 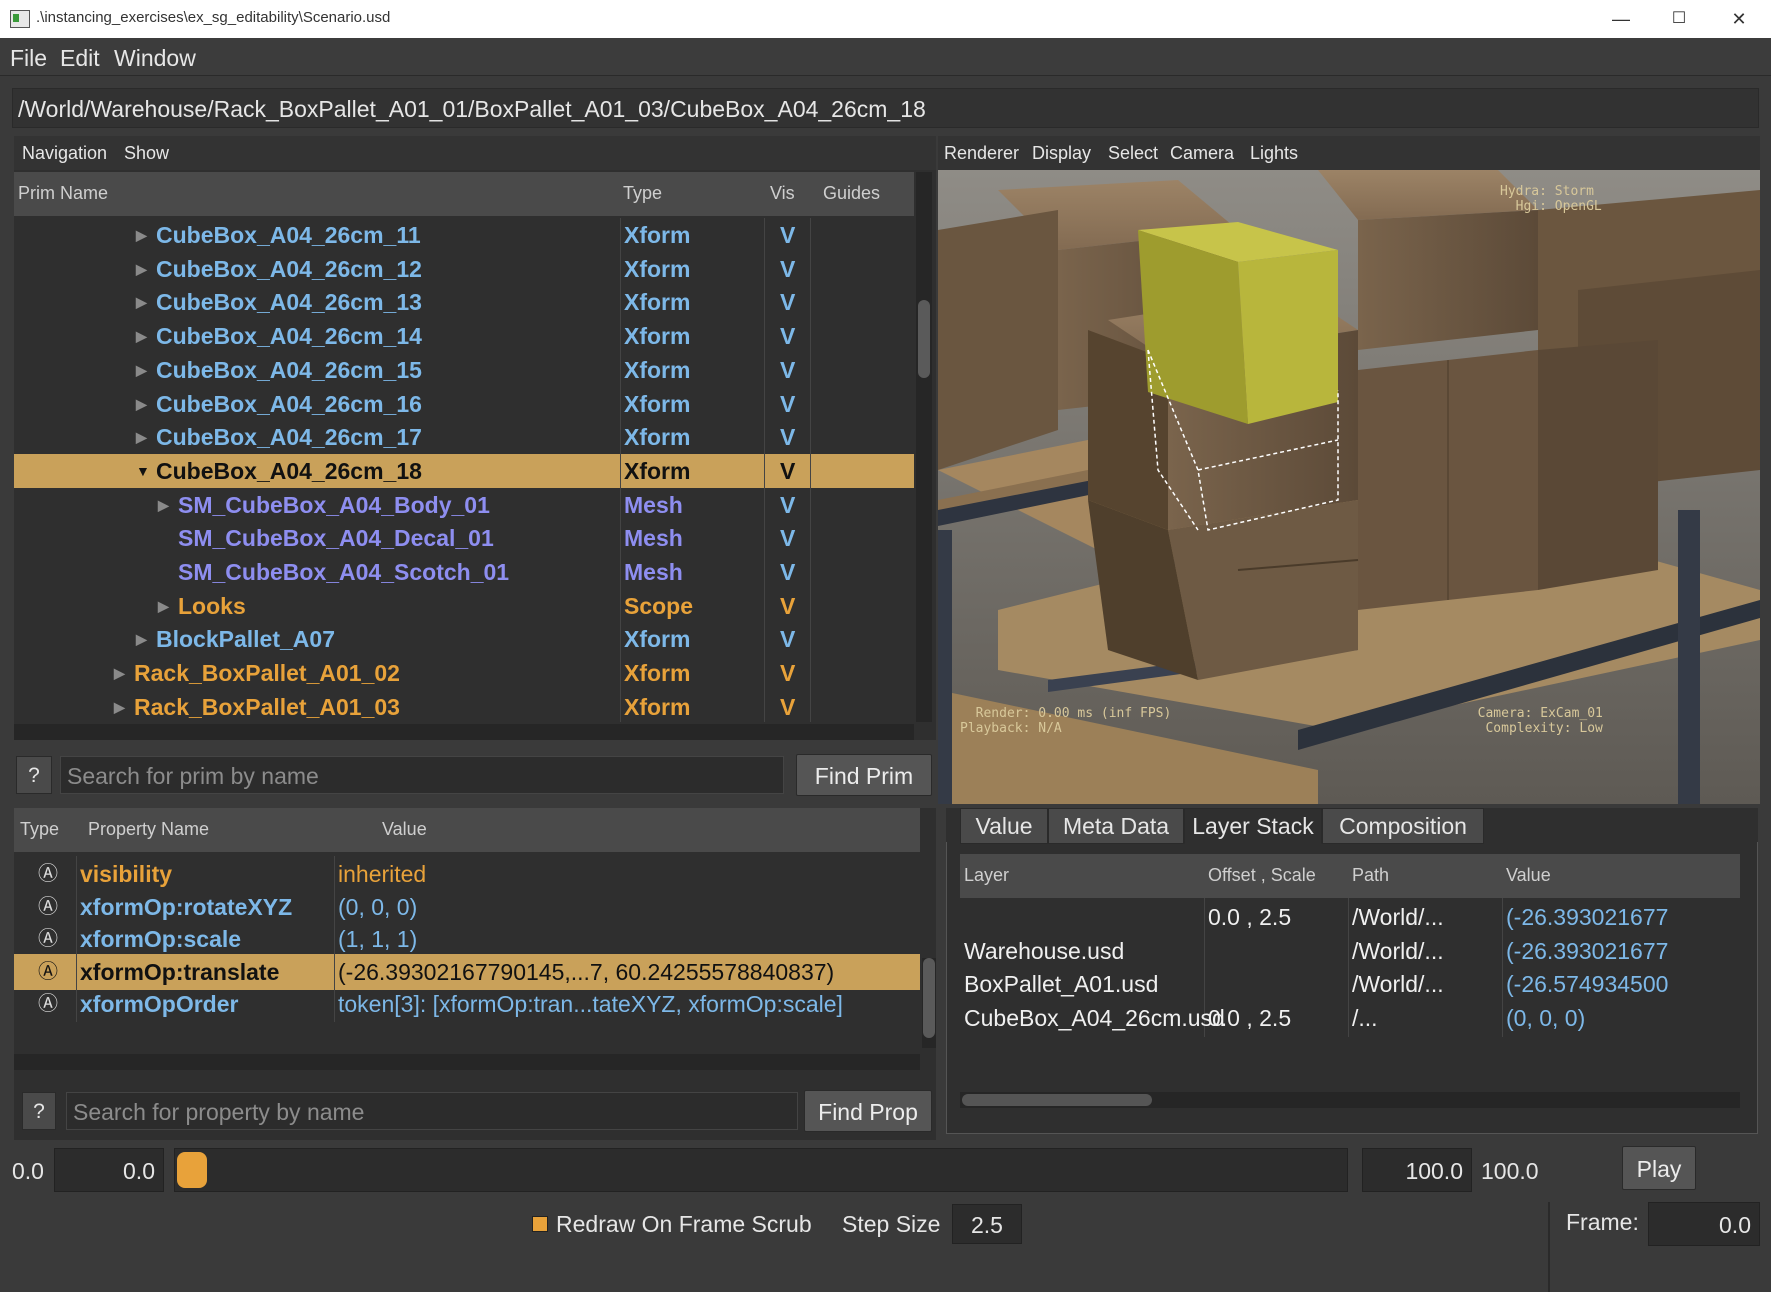 I want to click on tree-row: ▶ CubeBox_A04_26cm_15 Xform V, so click(x=464, y=369).